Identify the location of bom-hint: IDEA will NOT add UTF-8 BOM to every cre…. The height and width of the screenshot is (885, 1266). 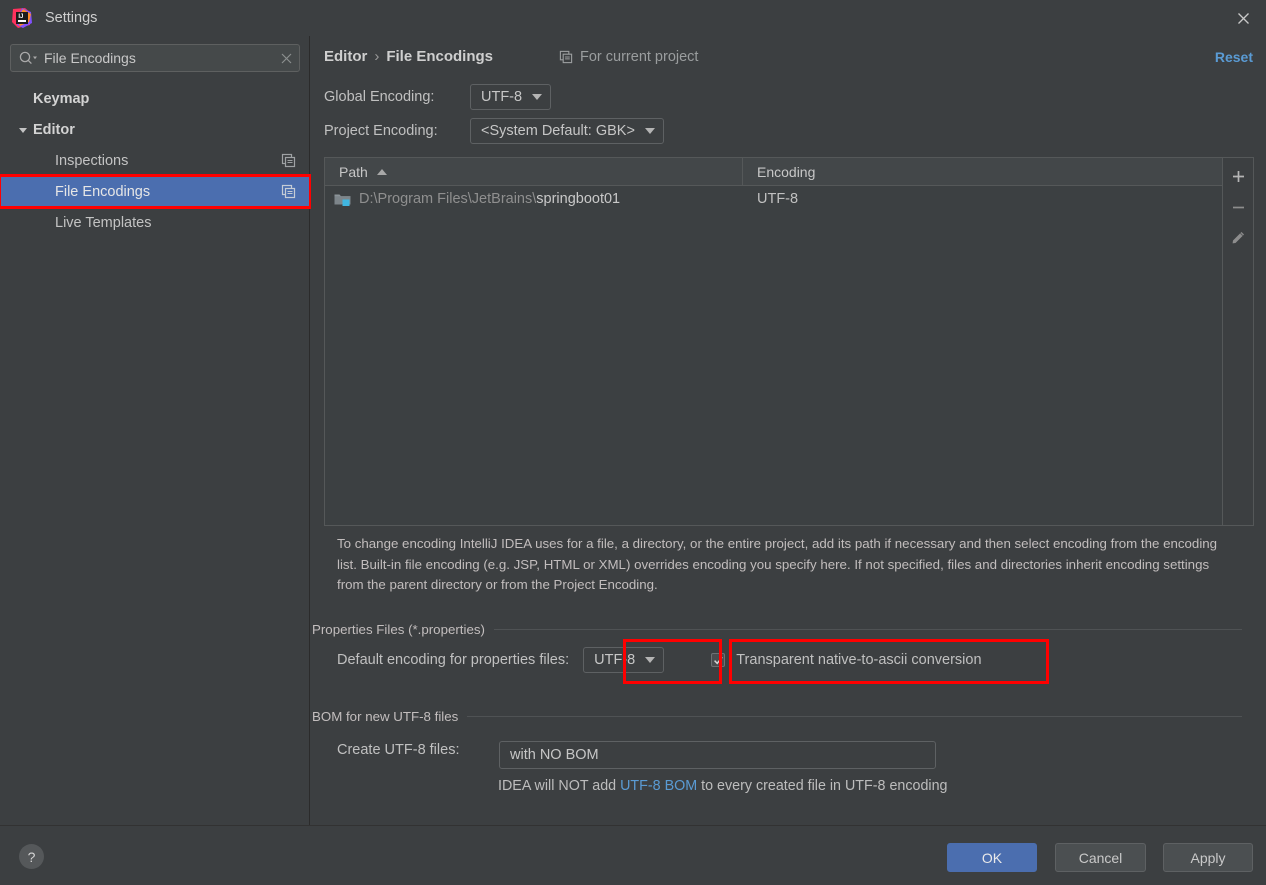
(722, 786).